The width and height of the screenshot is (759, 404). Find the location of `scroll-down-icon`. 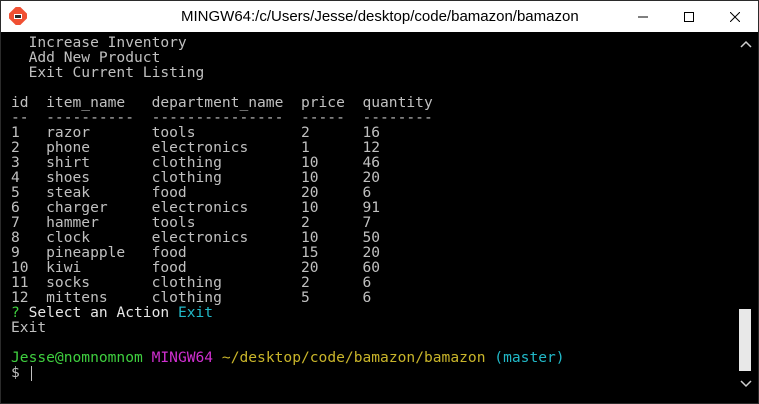

scroll-down-icon is located at coordinates (746, 384).